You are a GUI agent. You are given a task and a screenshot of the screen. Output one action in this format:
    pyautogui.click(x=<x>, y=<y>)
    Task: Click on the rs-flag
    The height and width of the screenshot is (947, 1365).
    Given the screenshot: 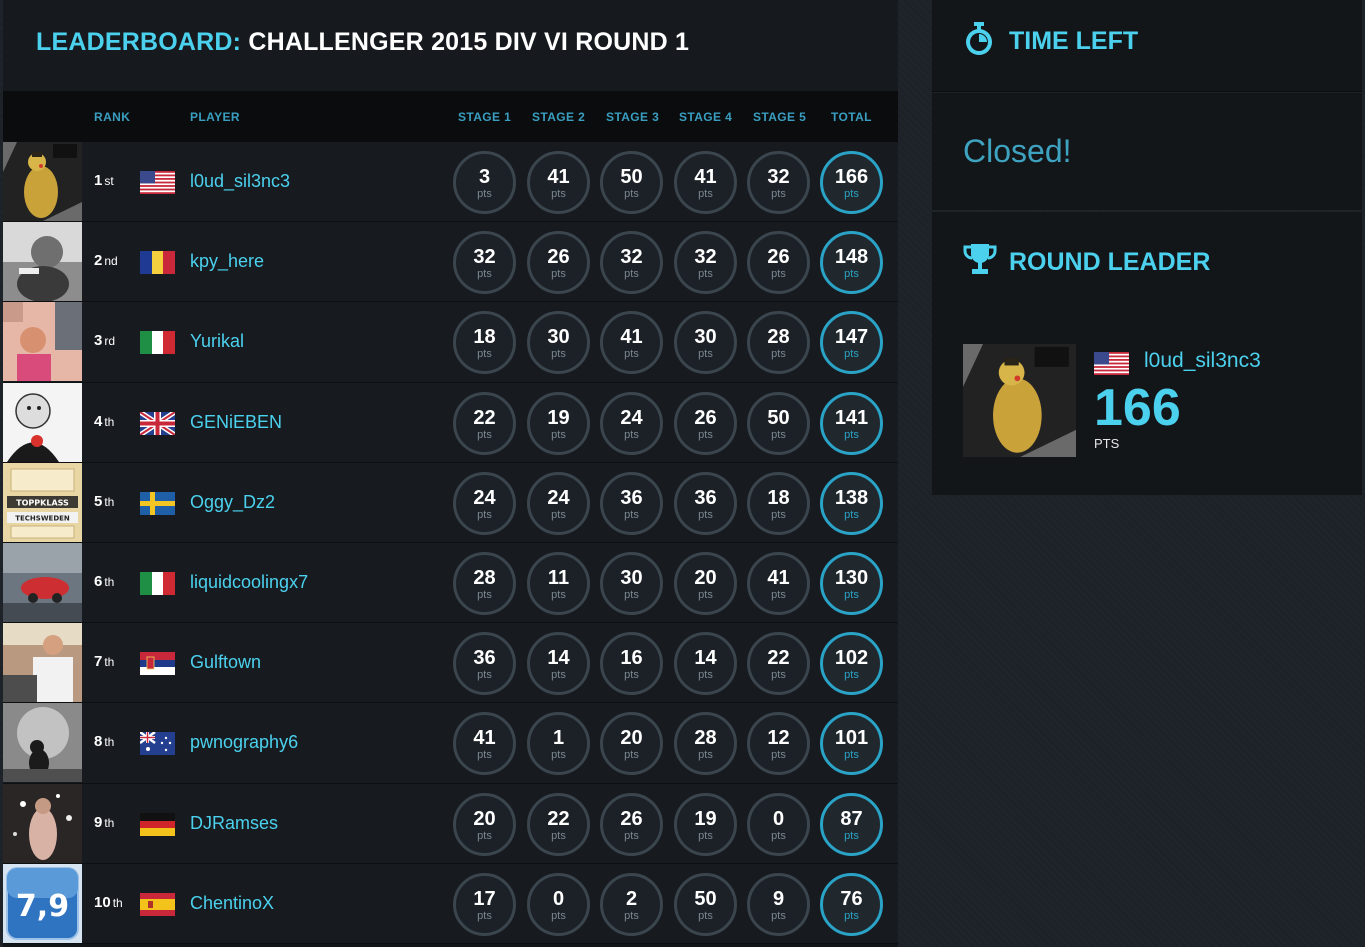 What is the action you would take?
    pyautogui.click(x=157, y=664)
    